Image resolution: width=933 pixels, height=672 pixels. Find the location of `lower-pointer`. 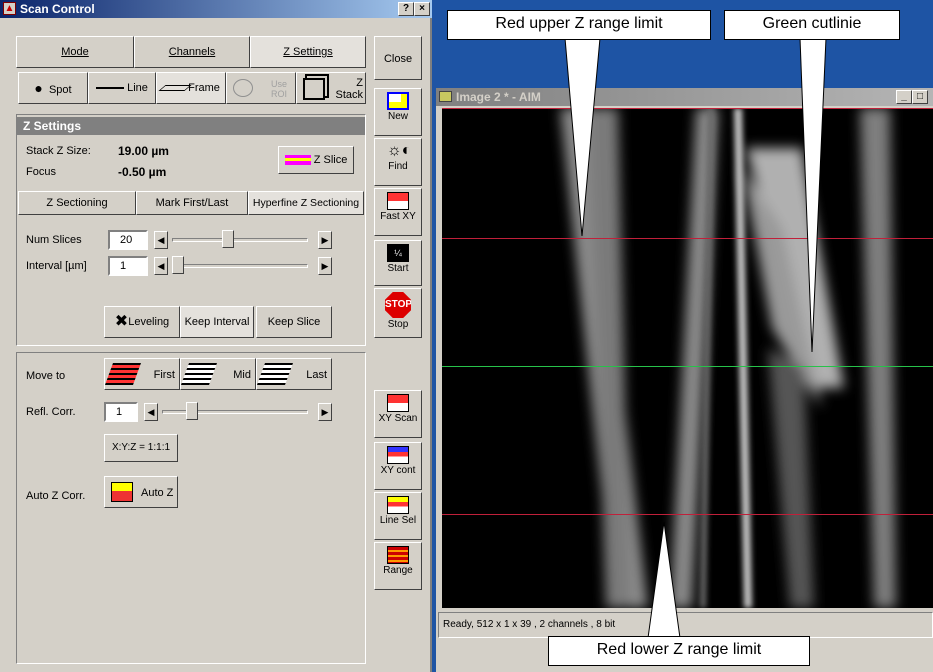

lower-pointer is located at coordinates (664, 580).